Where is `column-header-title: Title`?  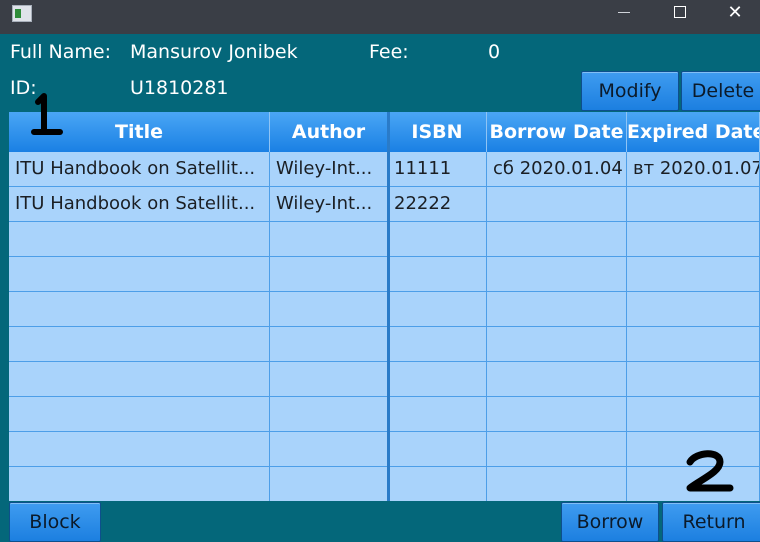
column-header-title: Title is located at coordinates (139, 132).